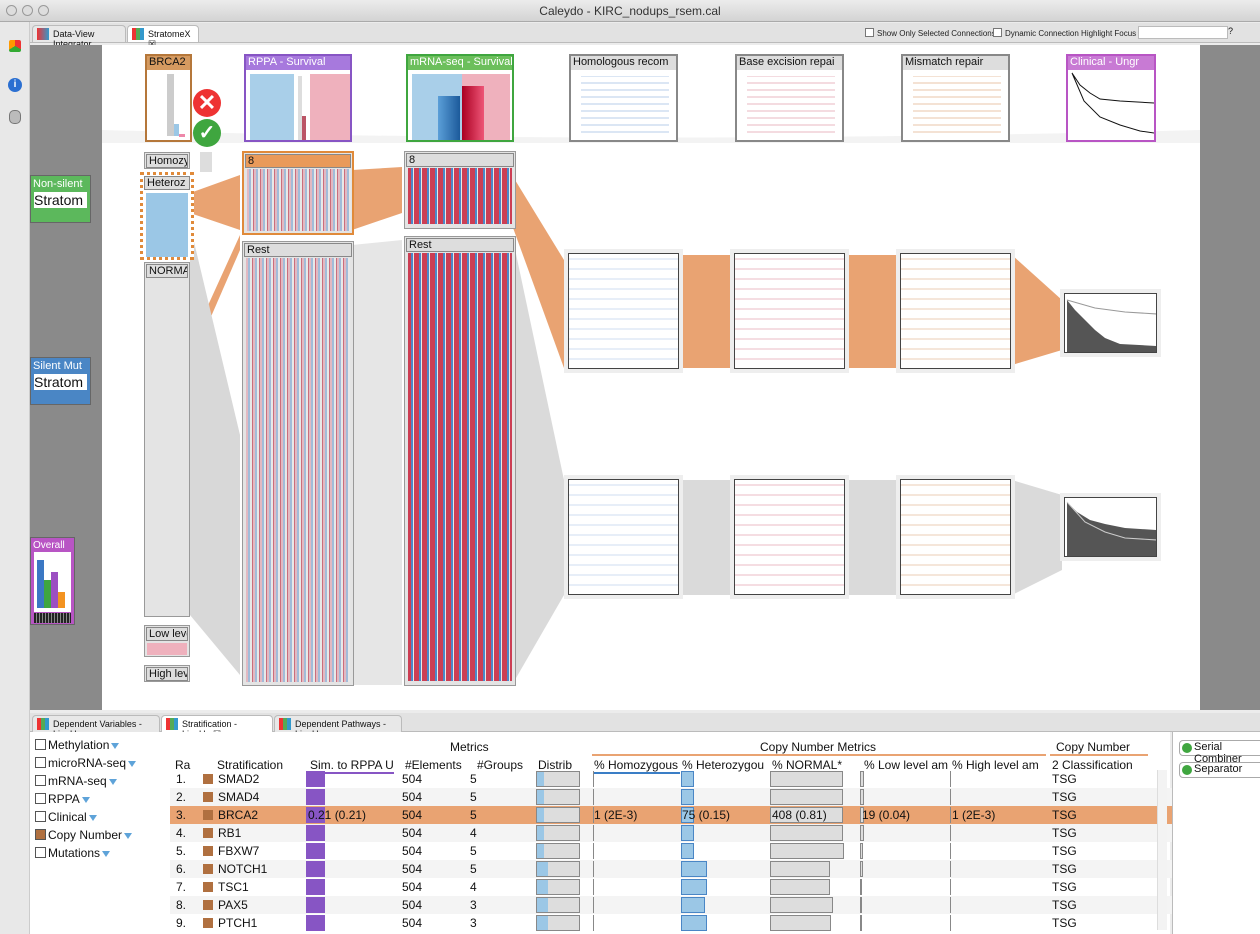 The image size is (1260, 934). What do you see at coordinates (1162, 850) in the screenshot?
I see `vertical-scrollbar` at bounding box center [1162, 850].